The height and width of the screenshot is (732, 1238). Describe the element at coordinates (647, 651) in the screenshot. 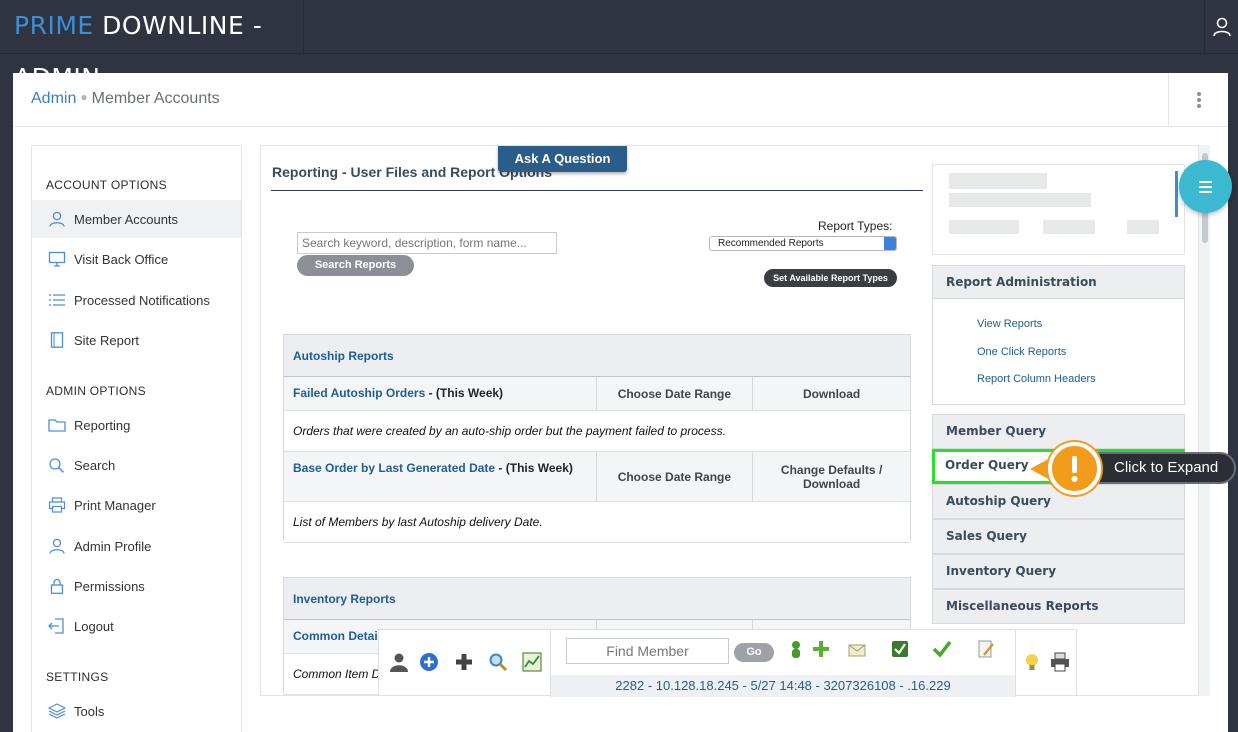

I see `find-member-input: Find Member` at that location.